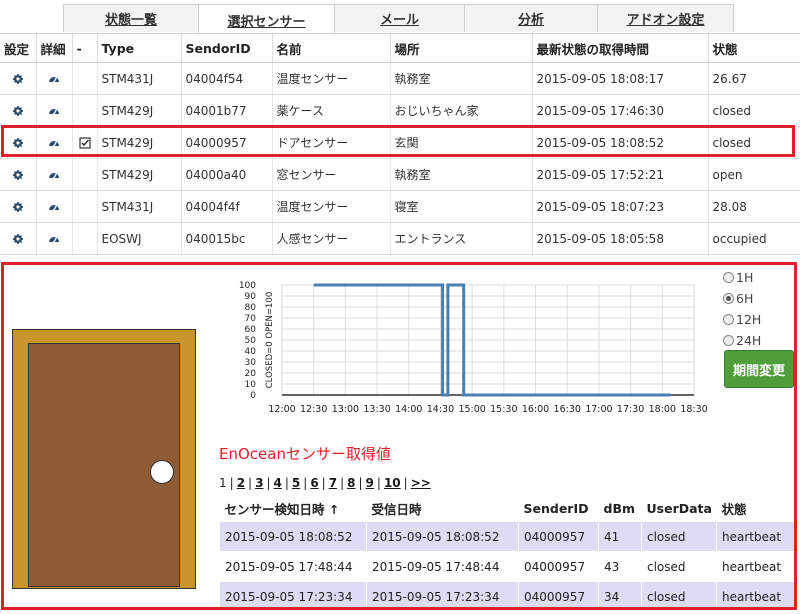  What do you see at coordinates (314, 483) in the screenshot?
I see `pager-link: 6` at bounding box center [314, 483].